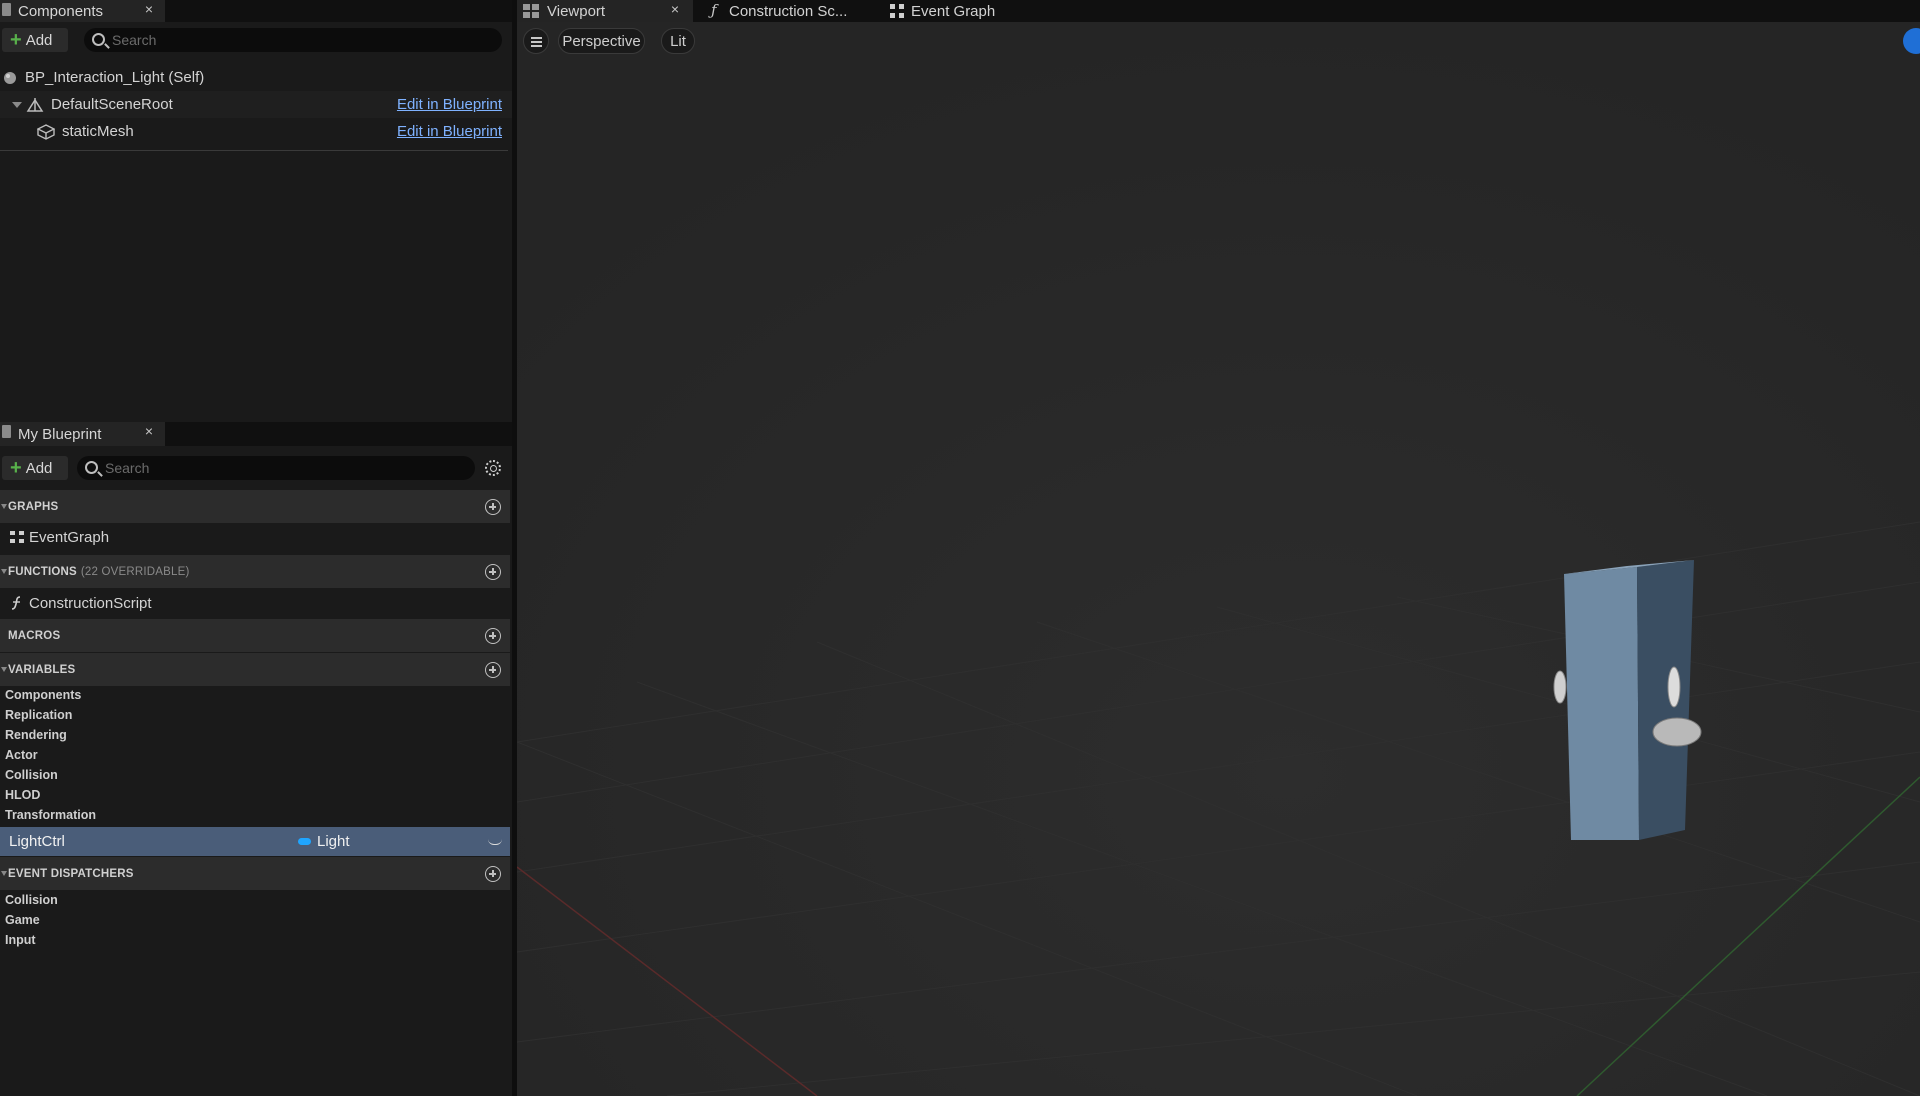 This screenshot has width=1920, height=1096. I want to click on add-macro-icon, so click(493, 636).